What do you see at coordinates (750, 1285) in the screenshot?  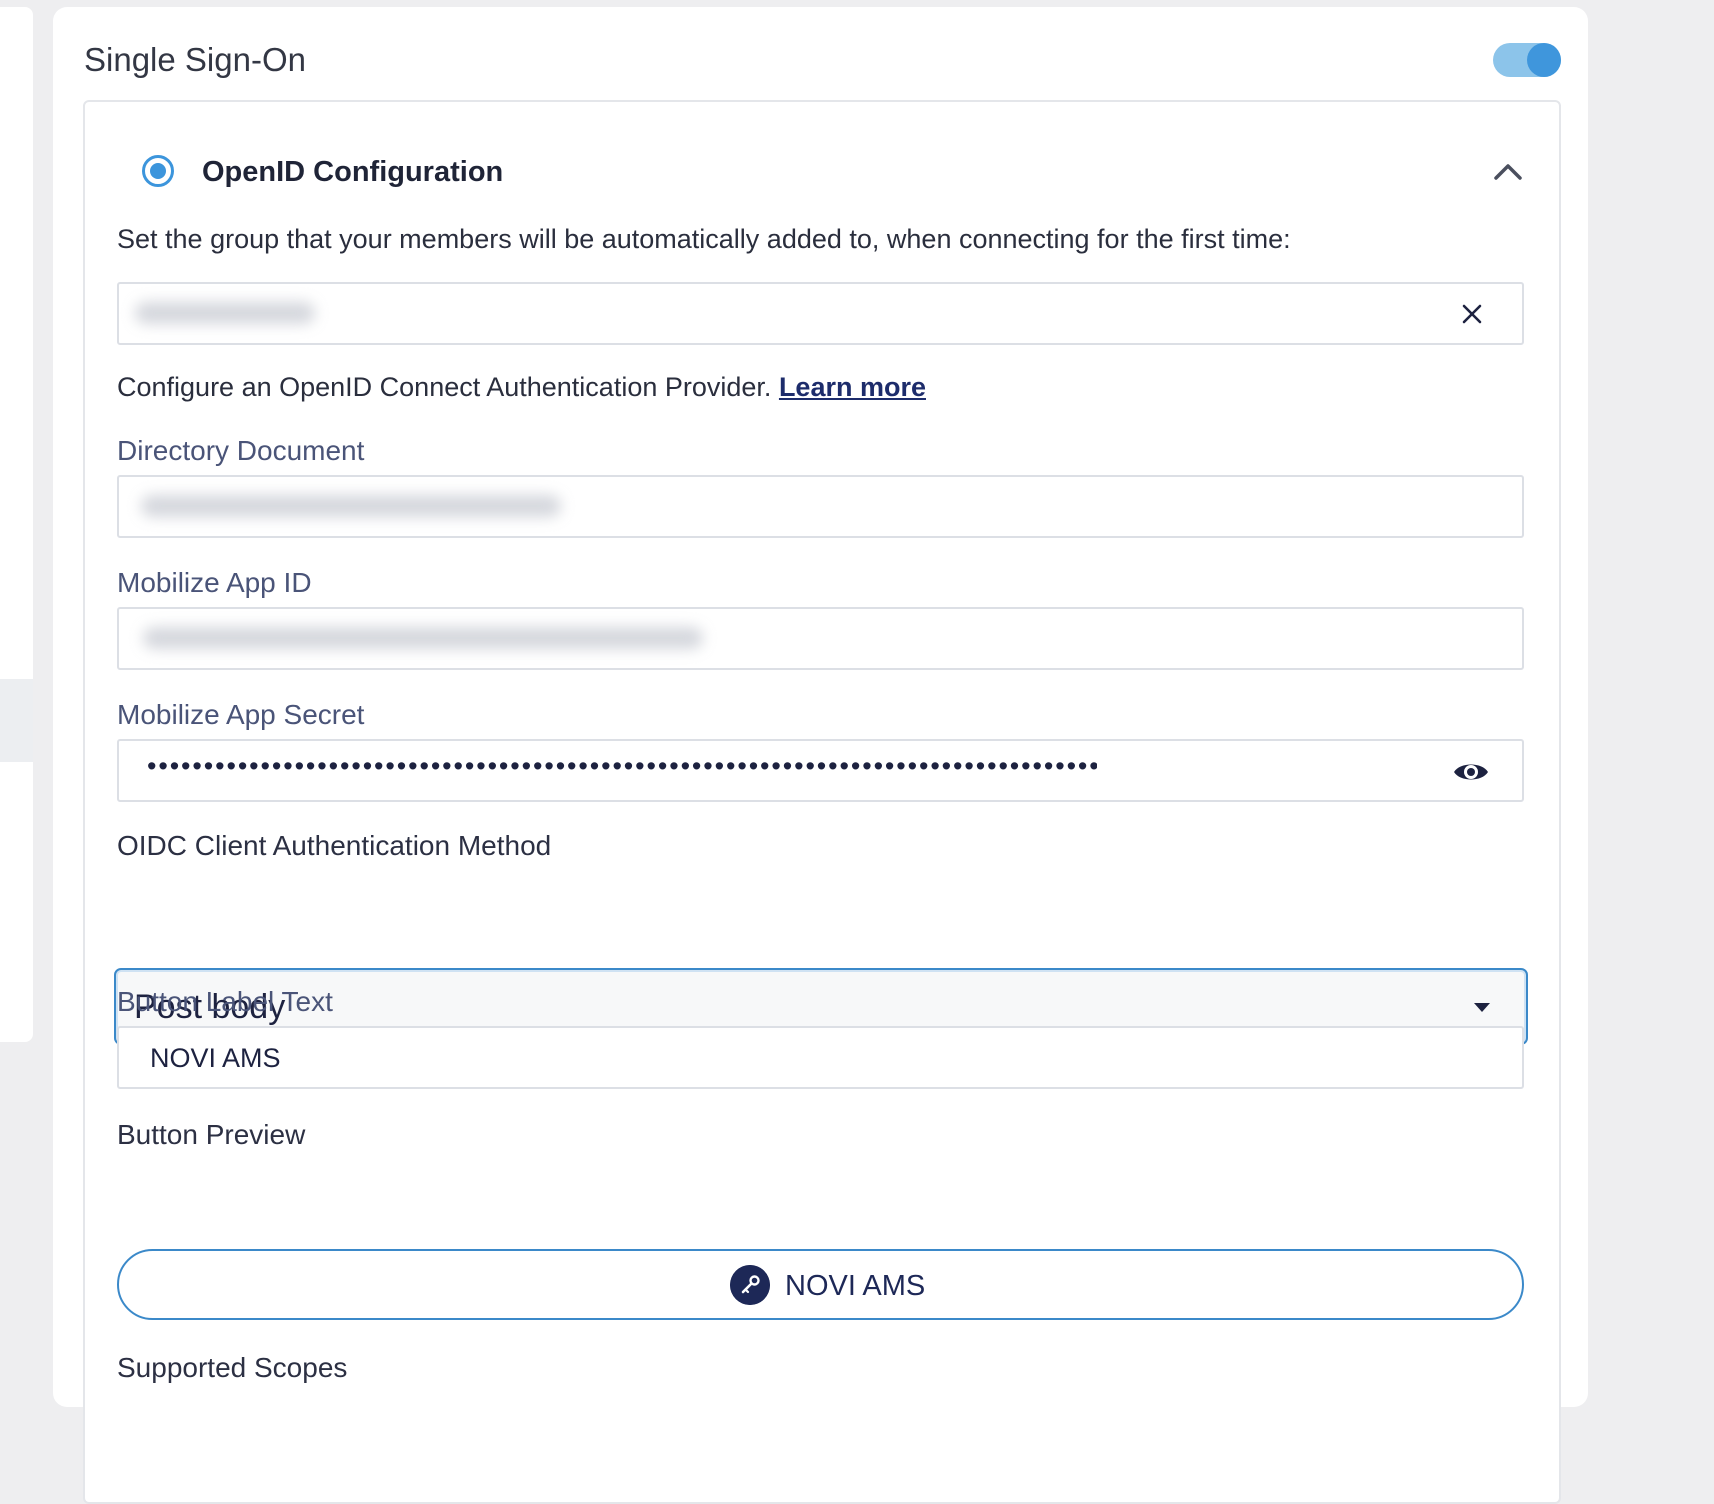 I see `key-icon` at bounding box center [750, 1285].